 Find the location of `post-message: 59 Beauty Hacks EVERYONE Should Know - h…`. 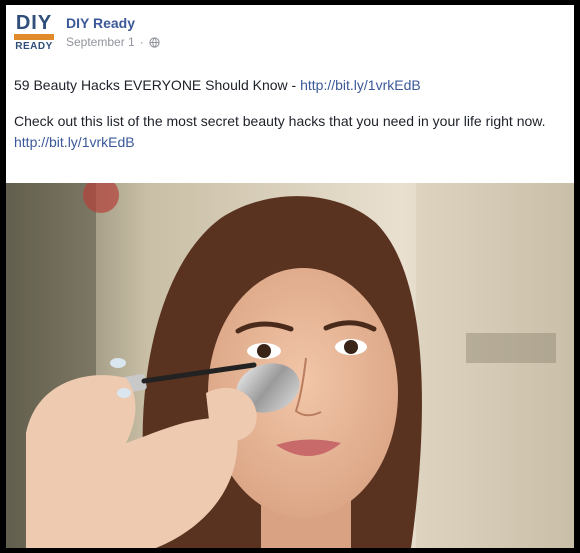

post-message: 59 Beauty Hacks EVERYONE Should Know - h… is located at coordinates (288, 114).